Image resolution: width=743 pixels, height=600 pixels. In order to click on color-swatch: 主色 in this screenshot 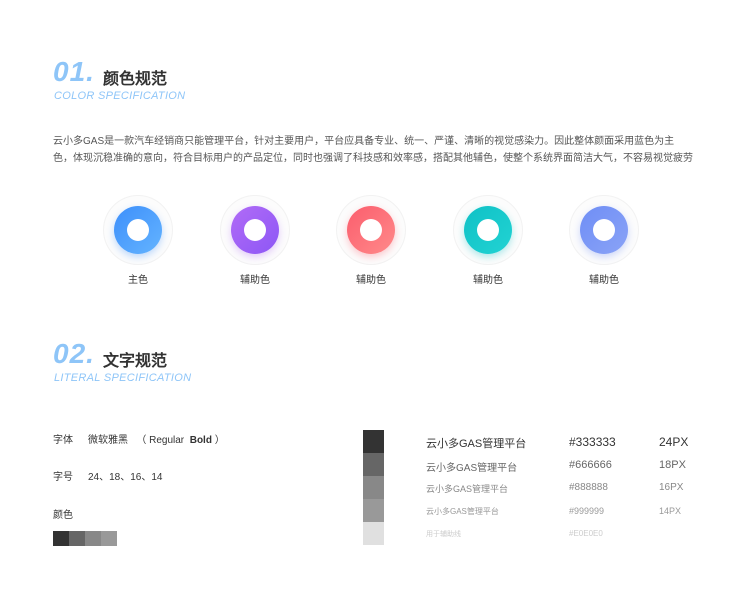, I will do `click(138, 240)`.